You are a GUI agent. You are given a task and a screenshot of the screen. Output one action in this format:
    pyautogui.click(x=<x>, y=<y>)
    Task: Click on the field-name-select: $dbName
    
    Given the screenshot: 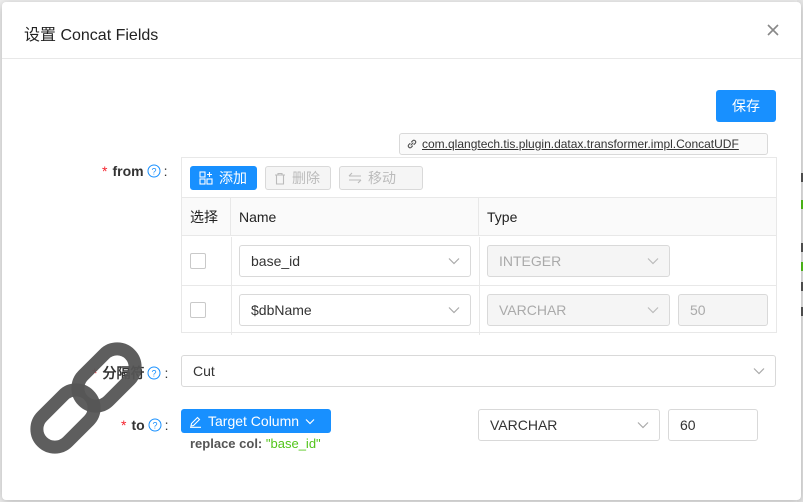 What is the action you would take?
    pyautogui.click(x=355, y=310)
    